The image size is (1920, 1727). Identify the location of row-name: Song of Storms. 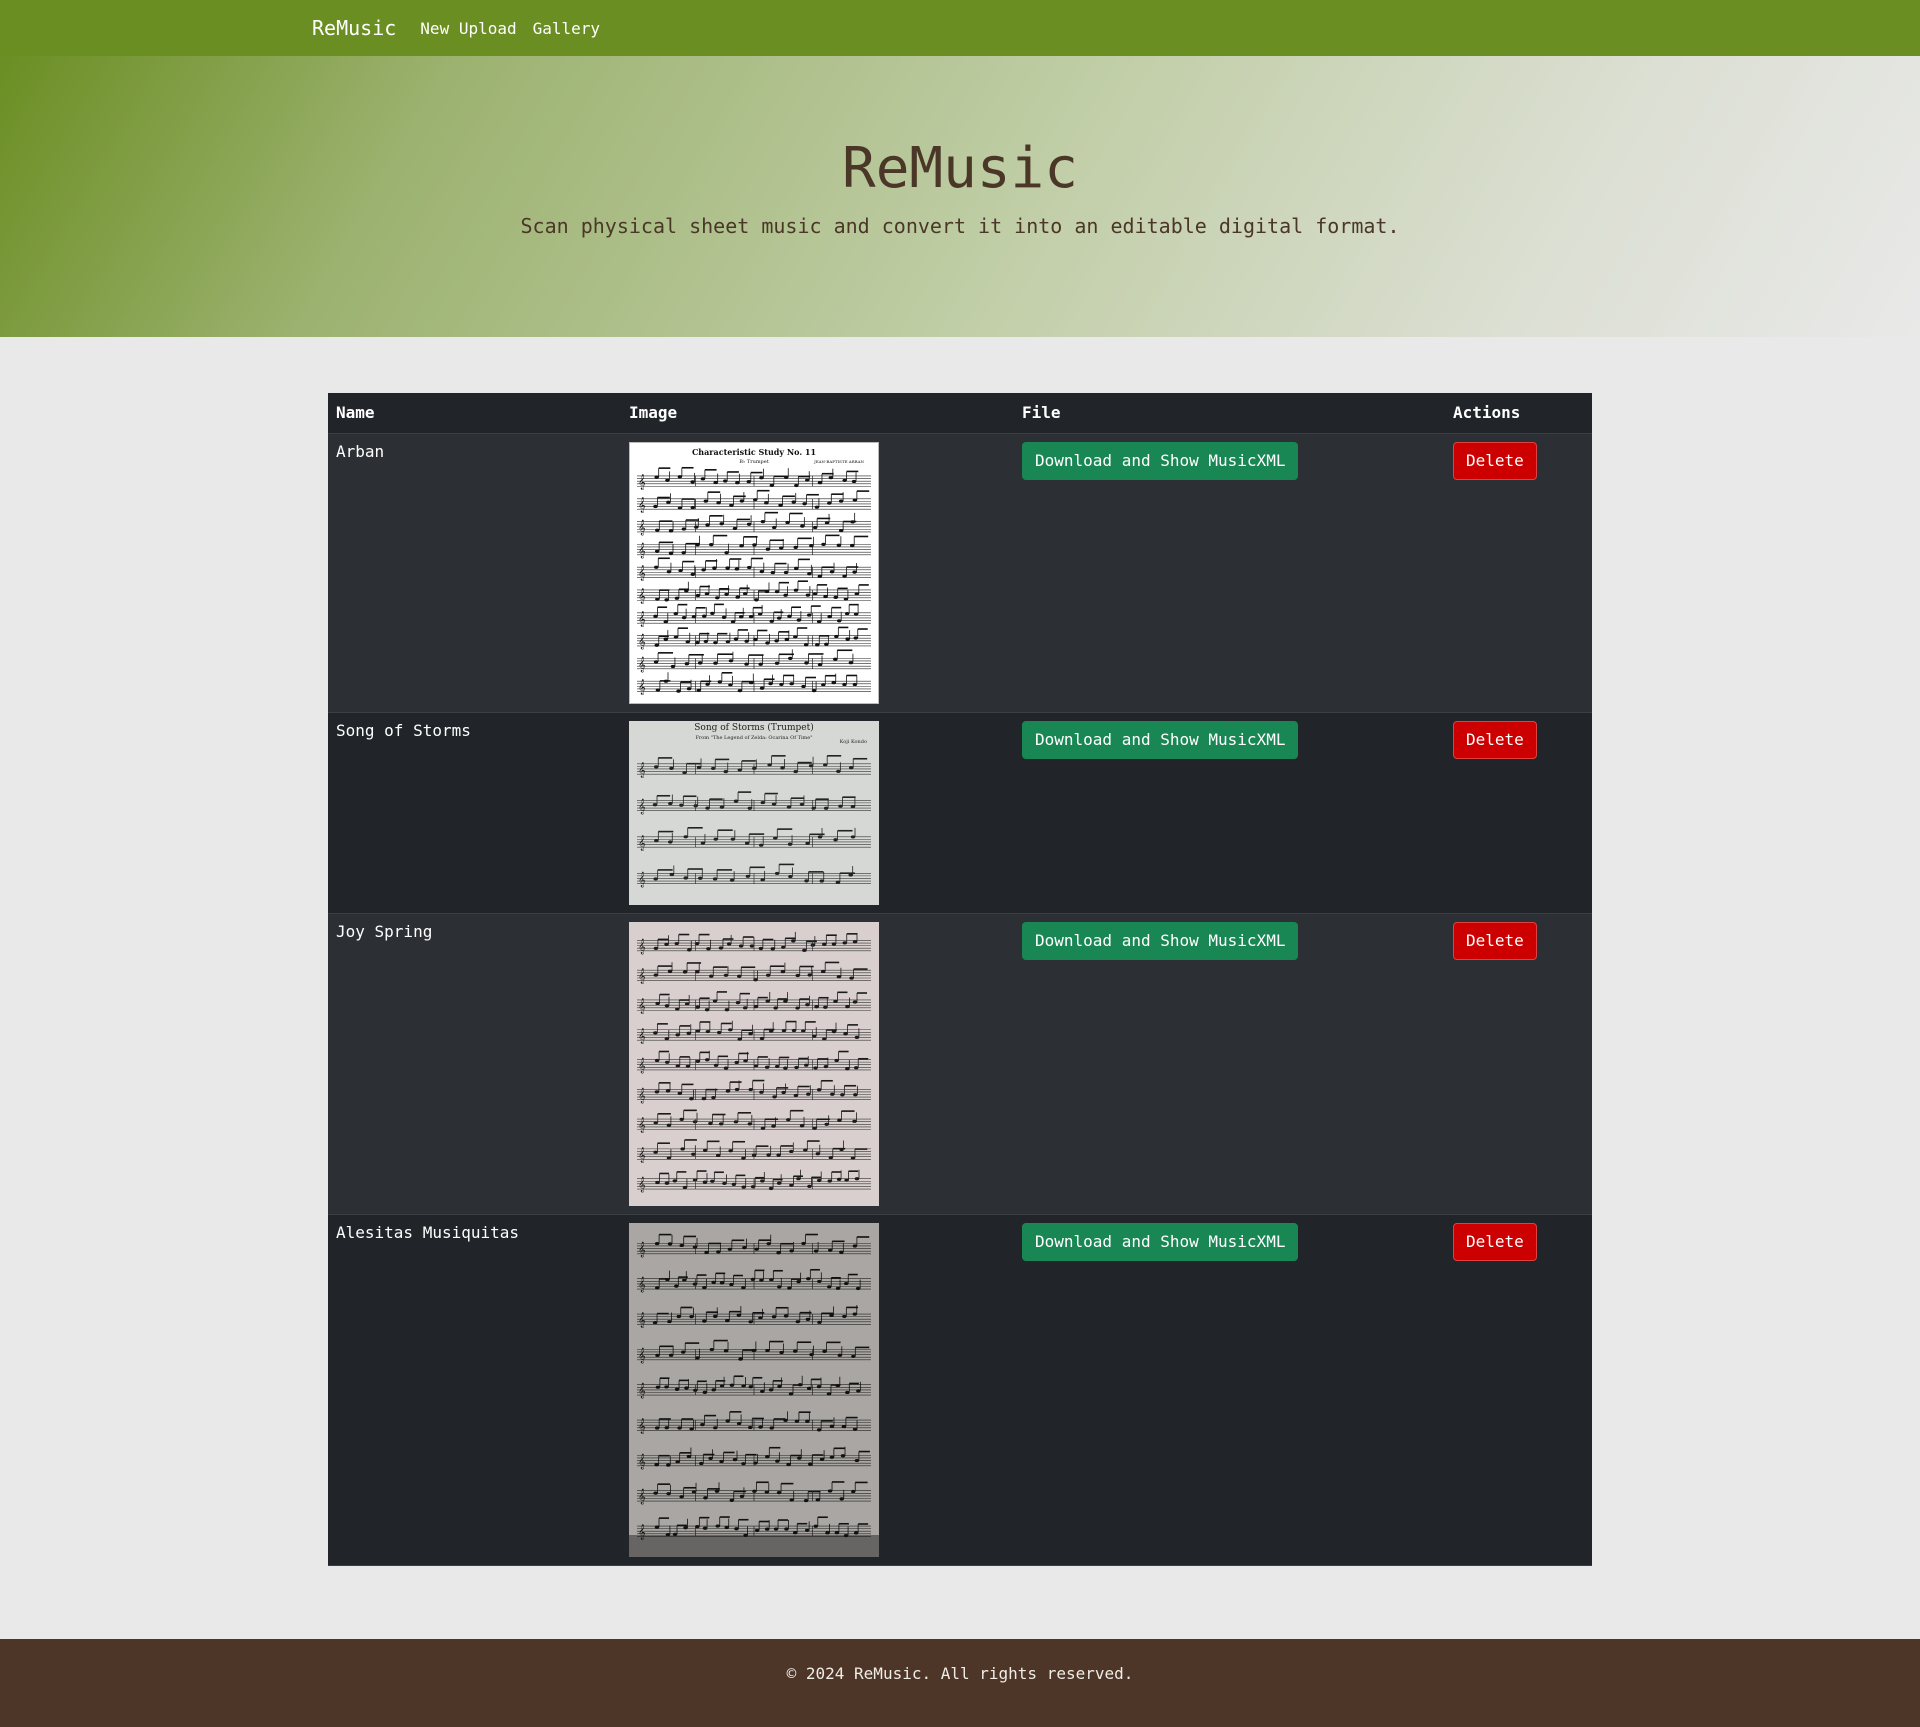
(474, 813).